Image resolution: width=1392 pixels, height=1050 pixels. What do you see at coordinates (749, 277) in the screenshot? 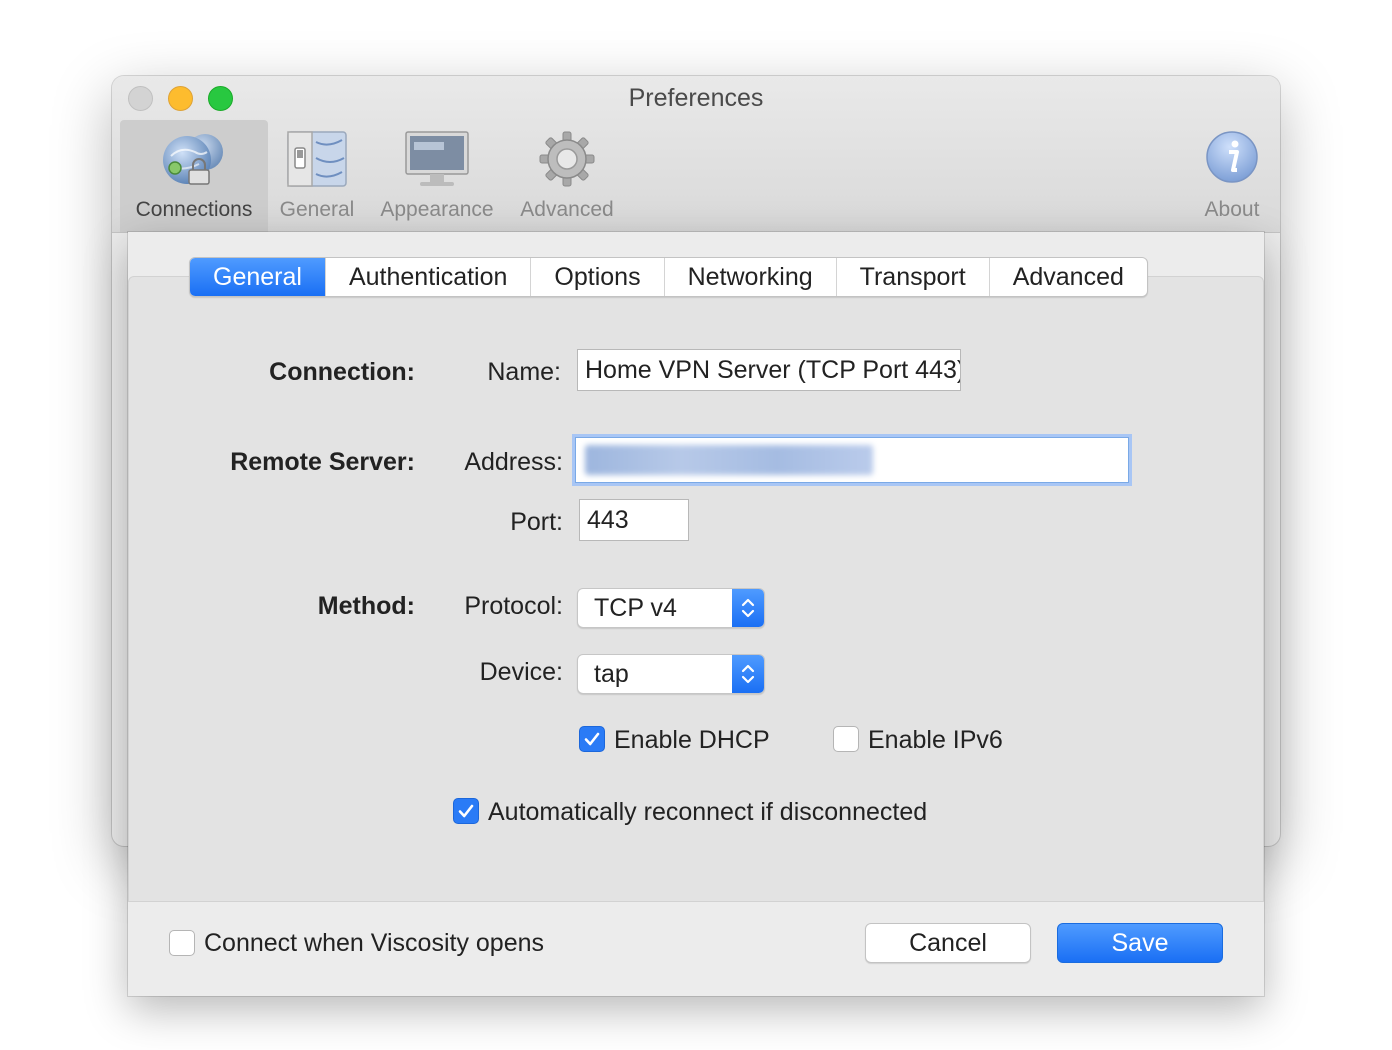
I see `tab-networking: Networking` at bounding box center [749, 277].